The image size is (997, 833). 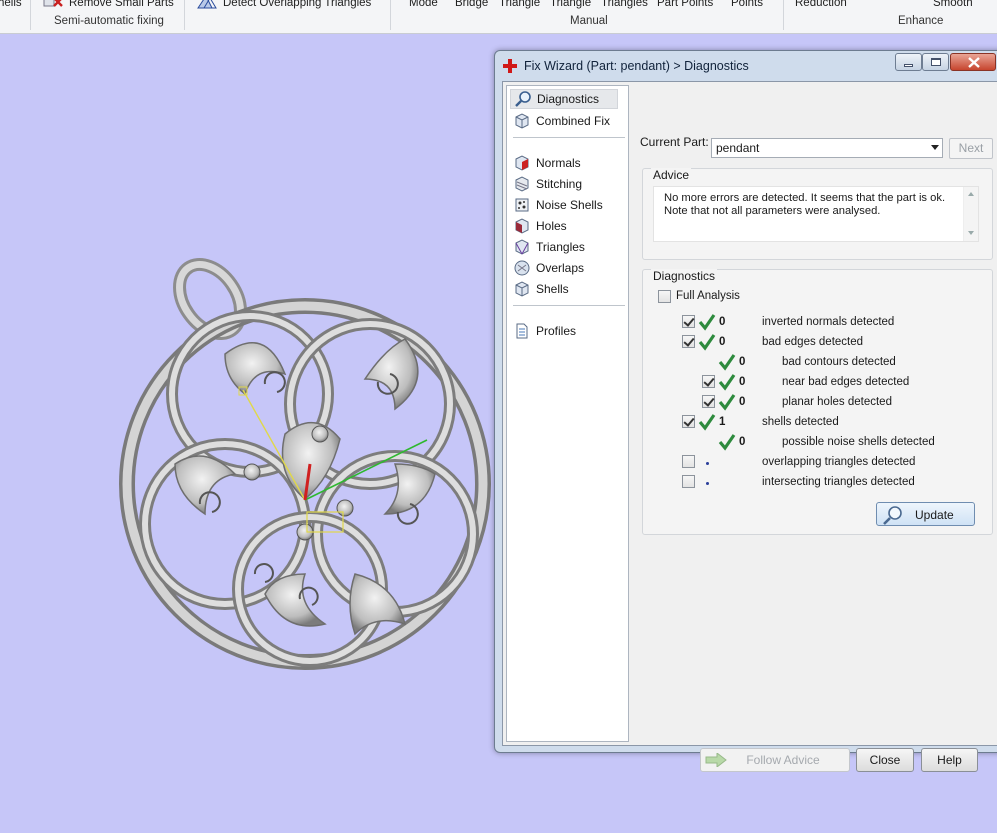 What do you see at coordinates (53, 3) in the screenshot?
I see `remove-small-parts-icon` at bounding box center [53, 3].